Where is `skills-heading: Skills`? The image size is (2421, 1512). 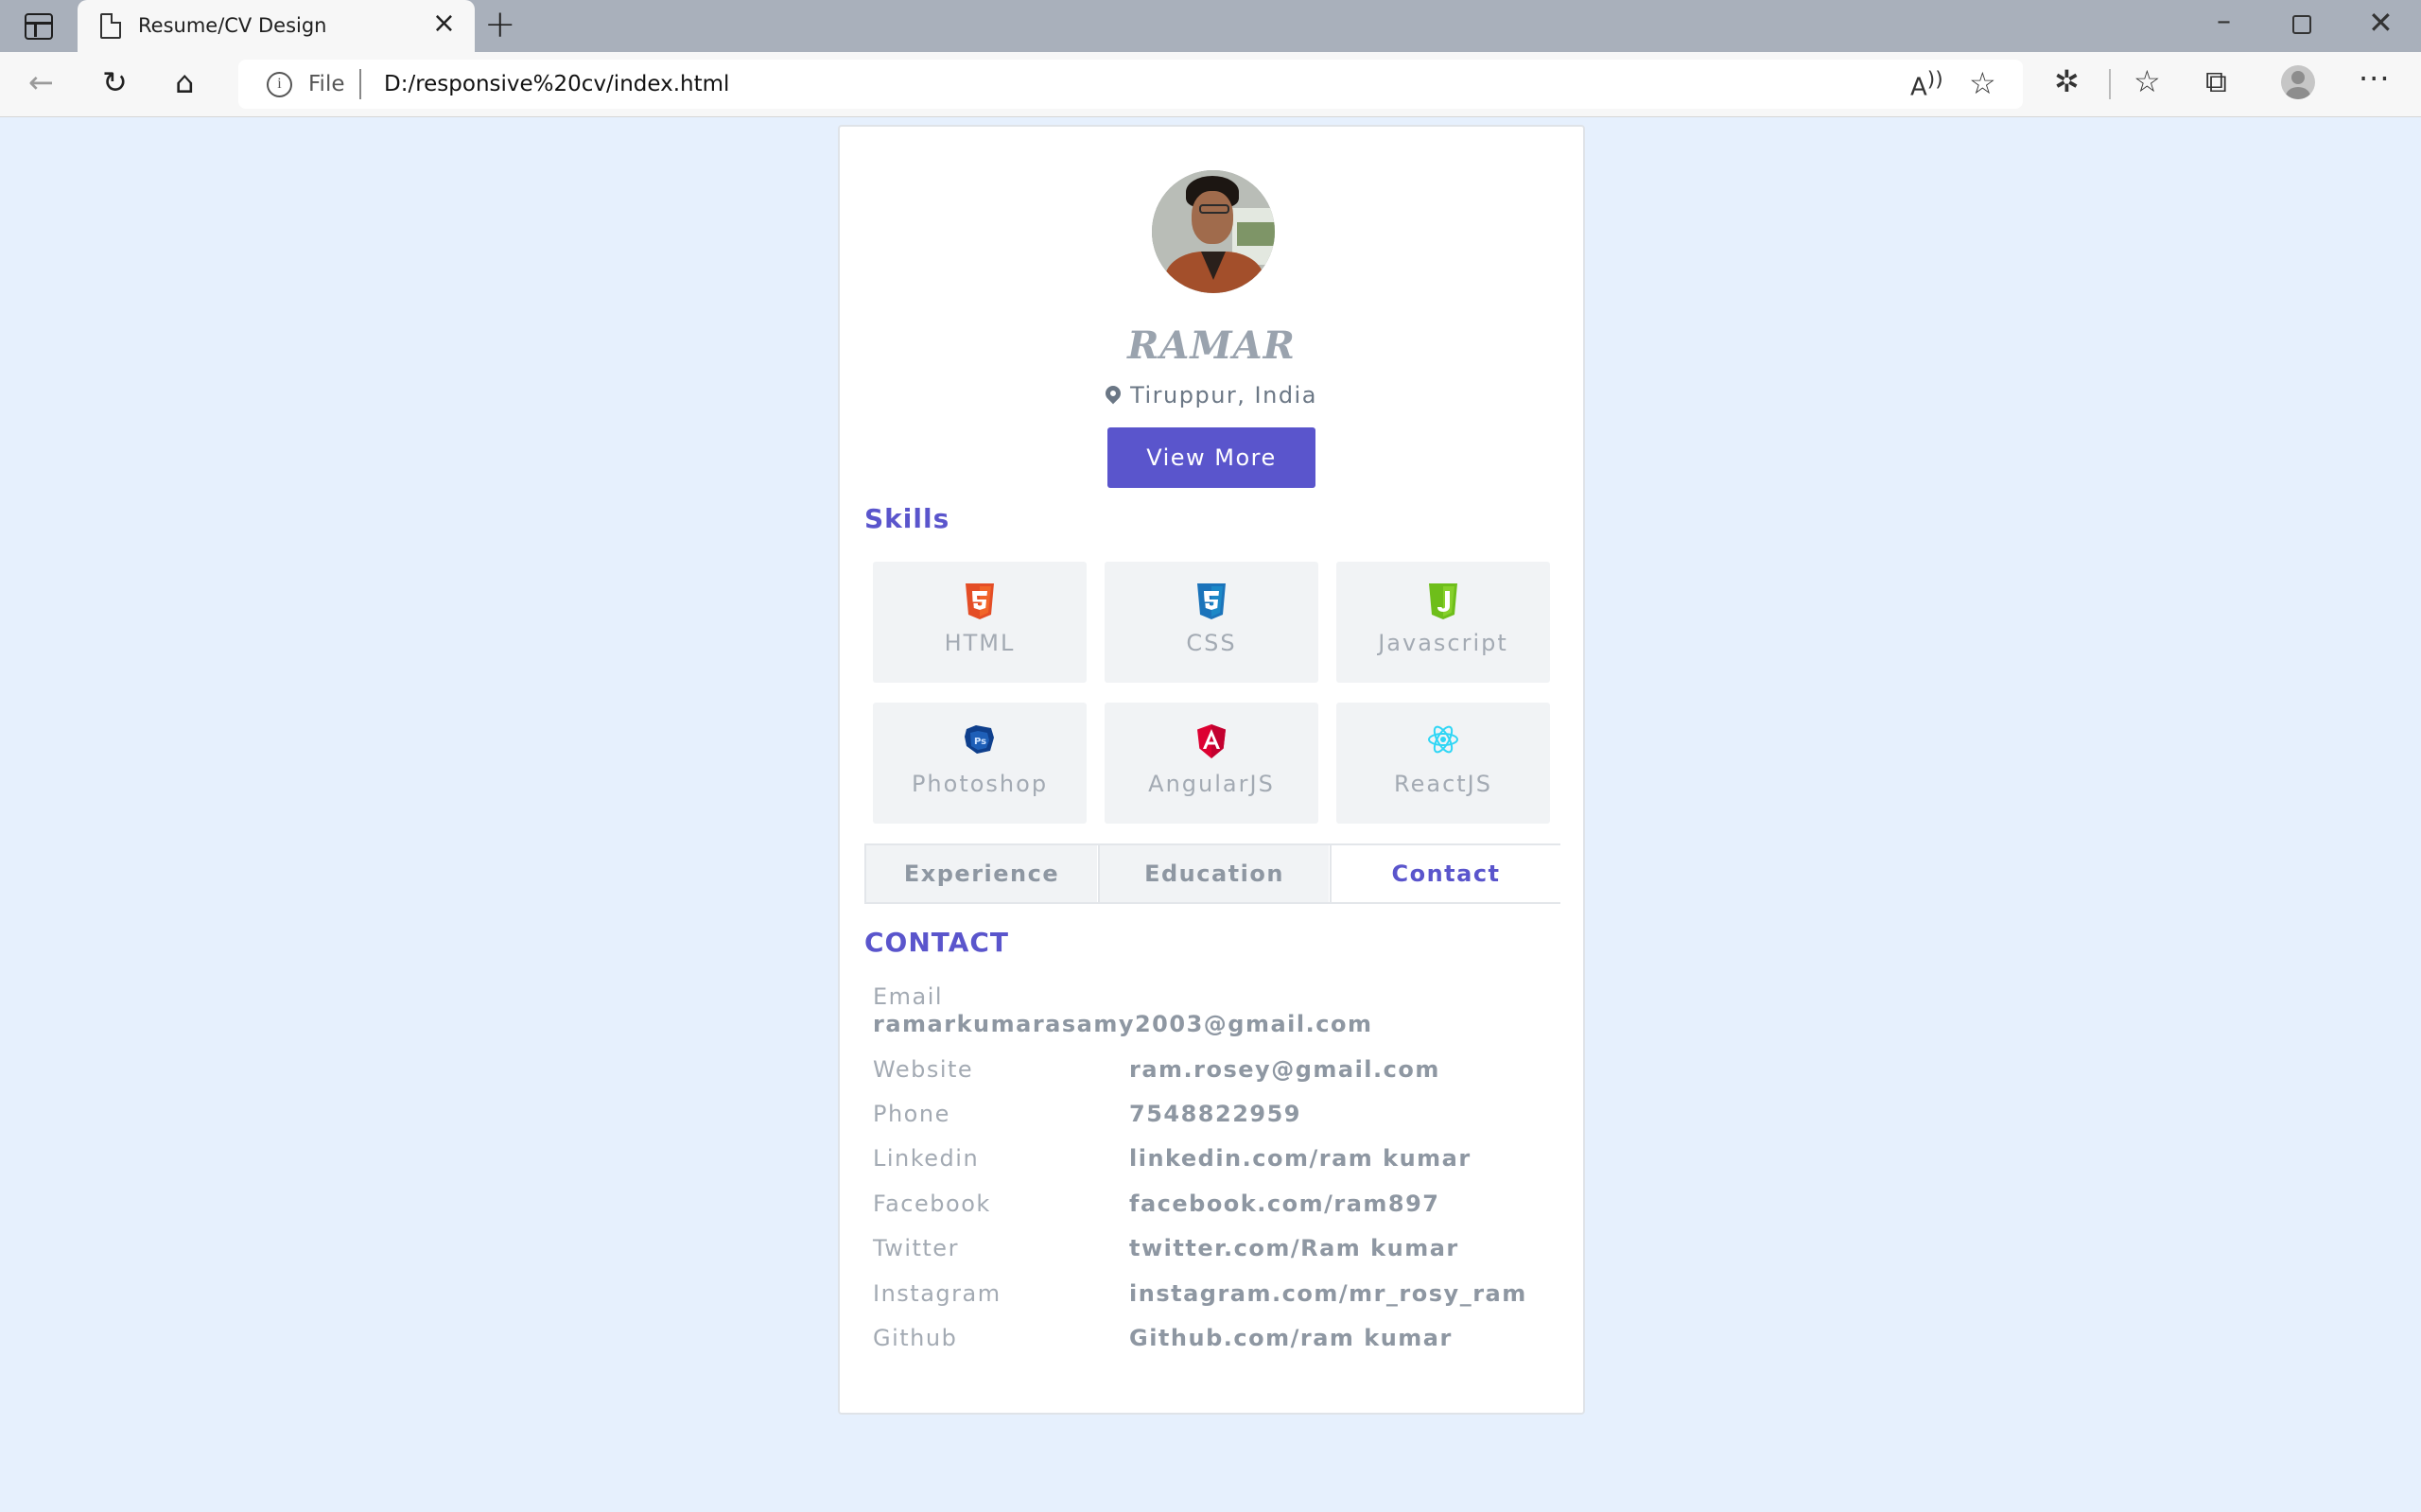
skills-heading: Skills is located at coordinates (907, 518).